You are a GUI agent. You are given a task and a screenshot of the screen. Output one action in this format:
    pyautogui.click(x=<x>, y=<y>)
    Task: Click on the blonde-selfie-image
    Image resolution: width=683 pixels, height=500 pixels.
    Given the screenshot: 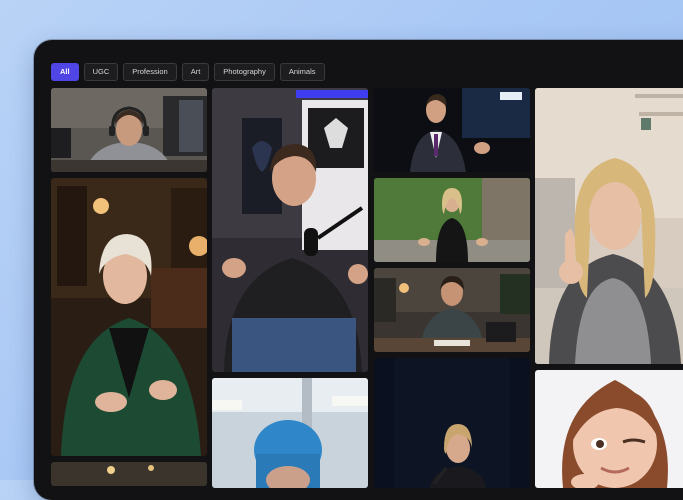 What is the action you would take?
    pyautogui.click(x=609, y=226)
    